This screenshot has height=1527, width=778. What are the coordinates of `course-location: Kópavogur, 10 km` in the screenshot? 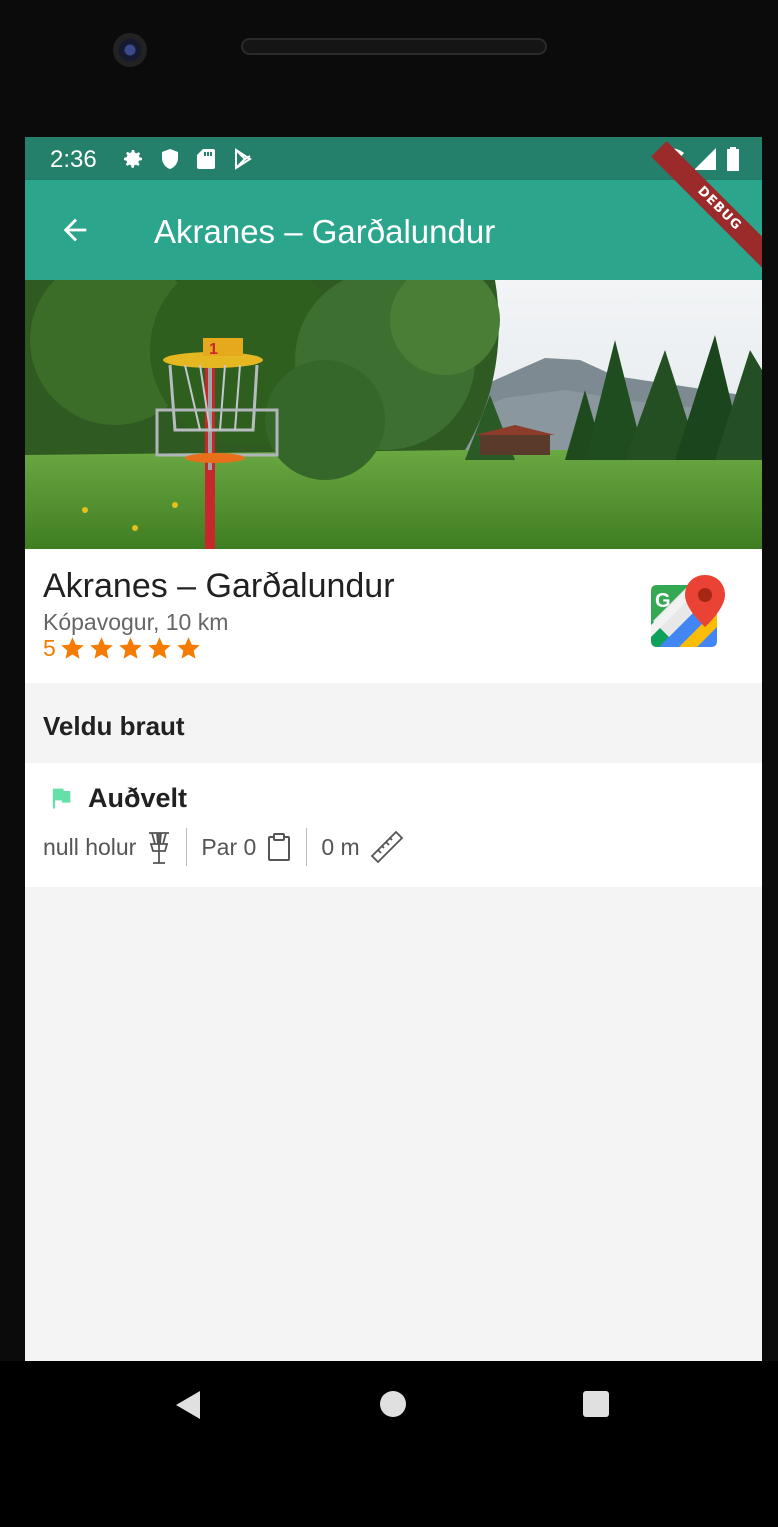 It's located at (136, 622).